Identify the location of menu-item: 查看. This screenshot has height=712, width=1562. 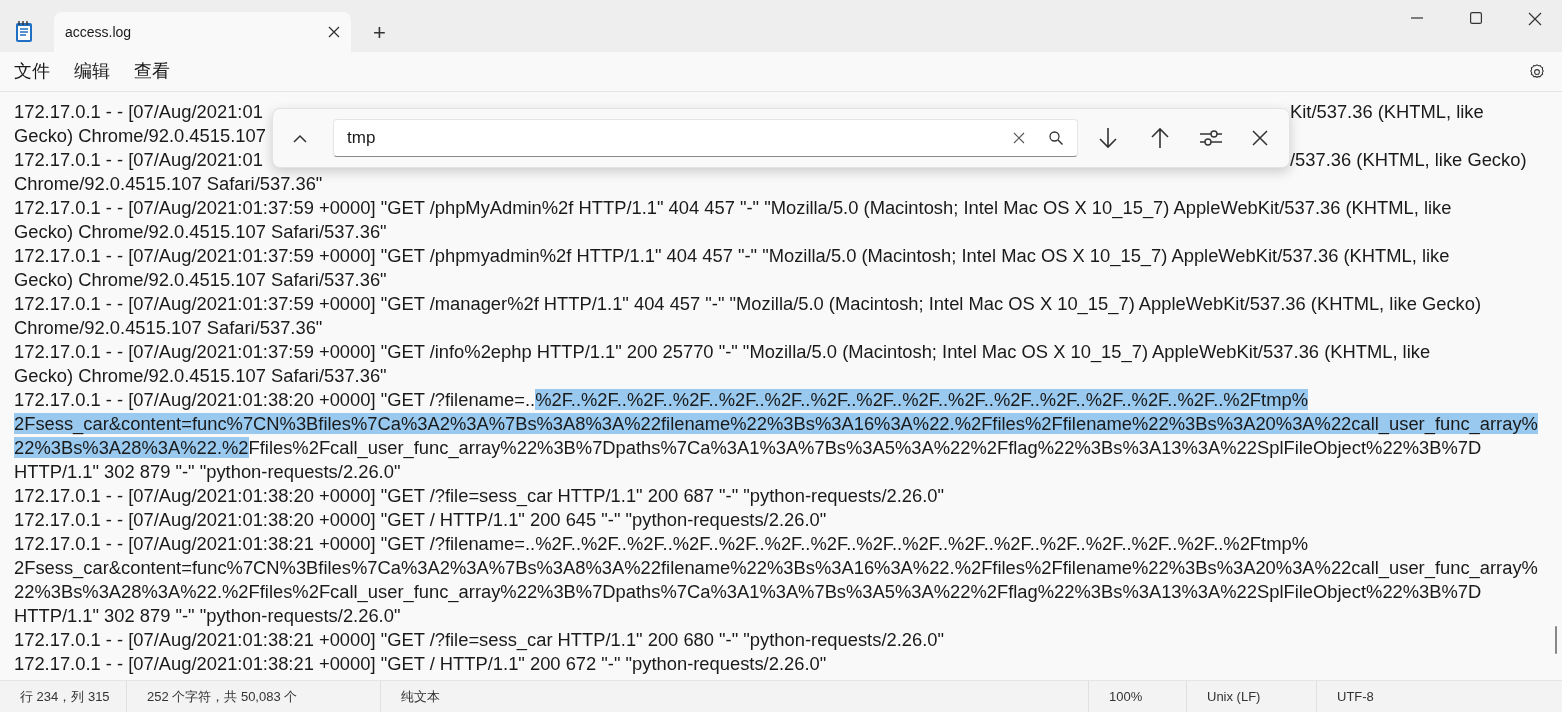
(152, 71).